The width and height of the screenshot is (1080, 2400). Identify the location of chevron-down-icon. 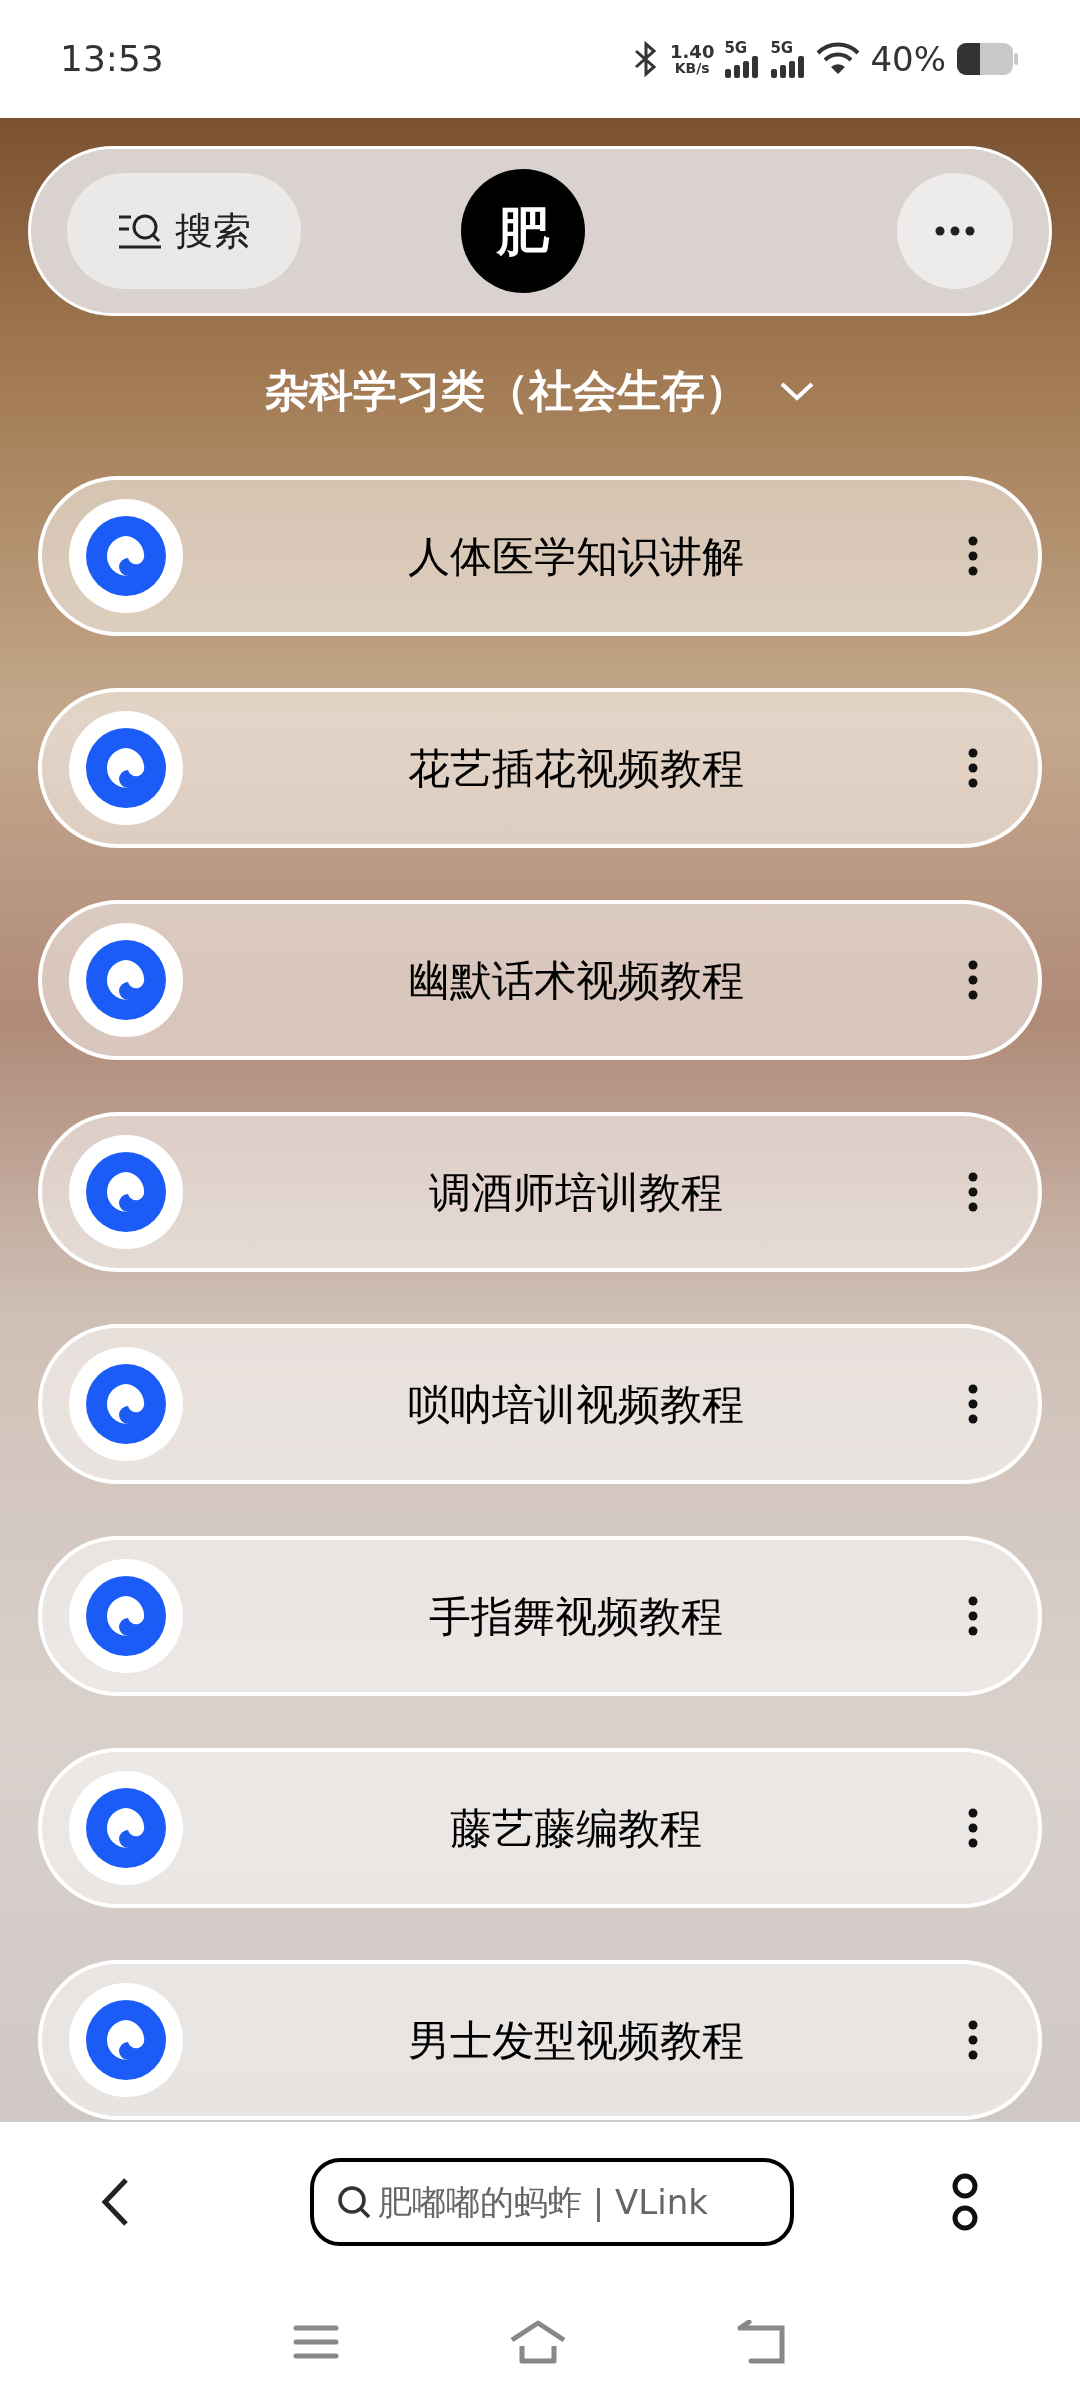
(797, 391).